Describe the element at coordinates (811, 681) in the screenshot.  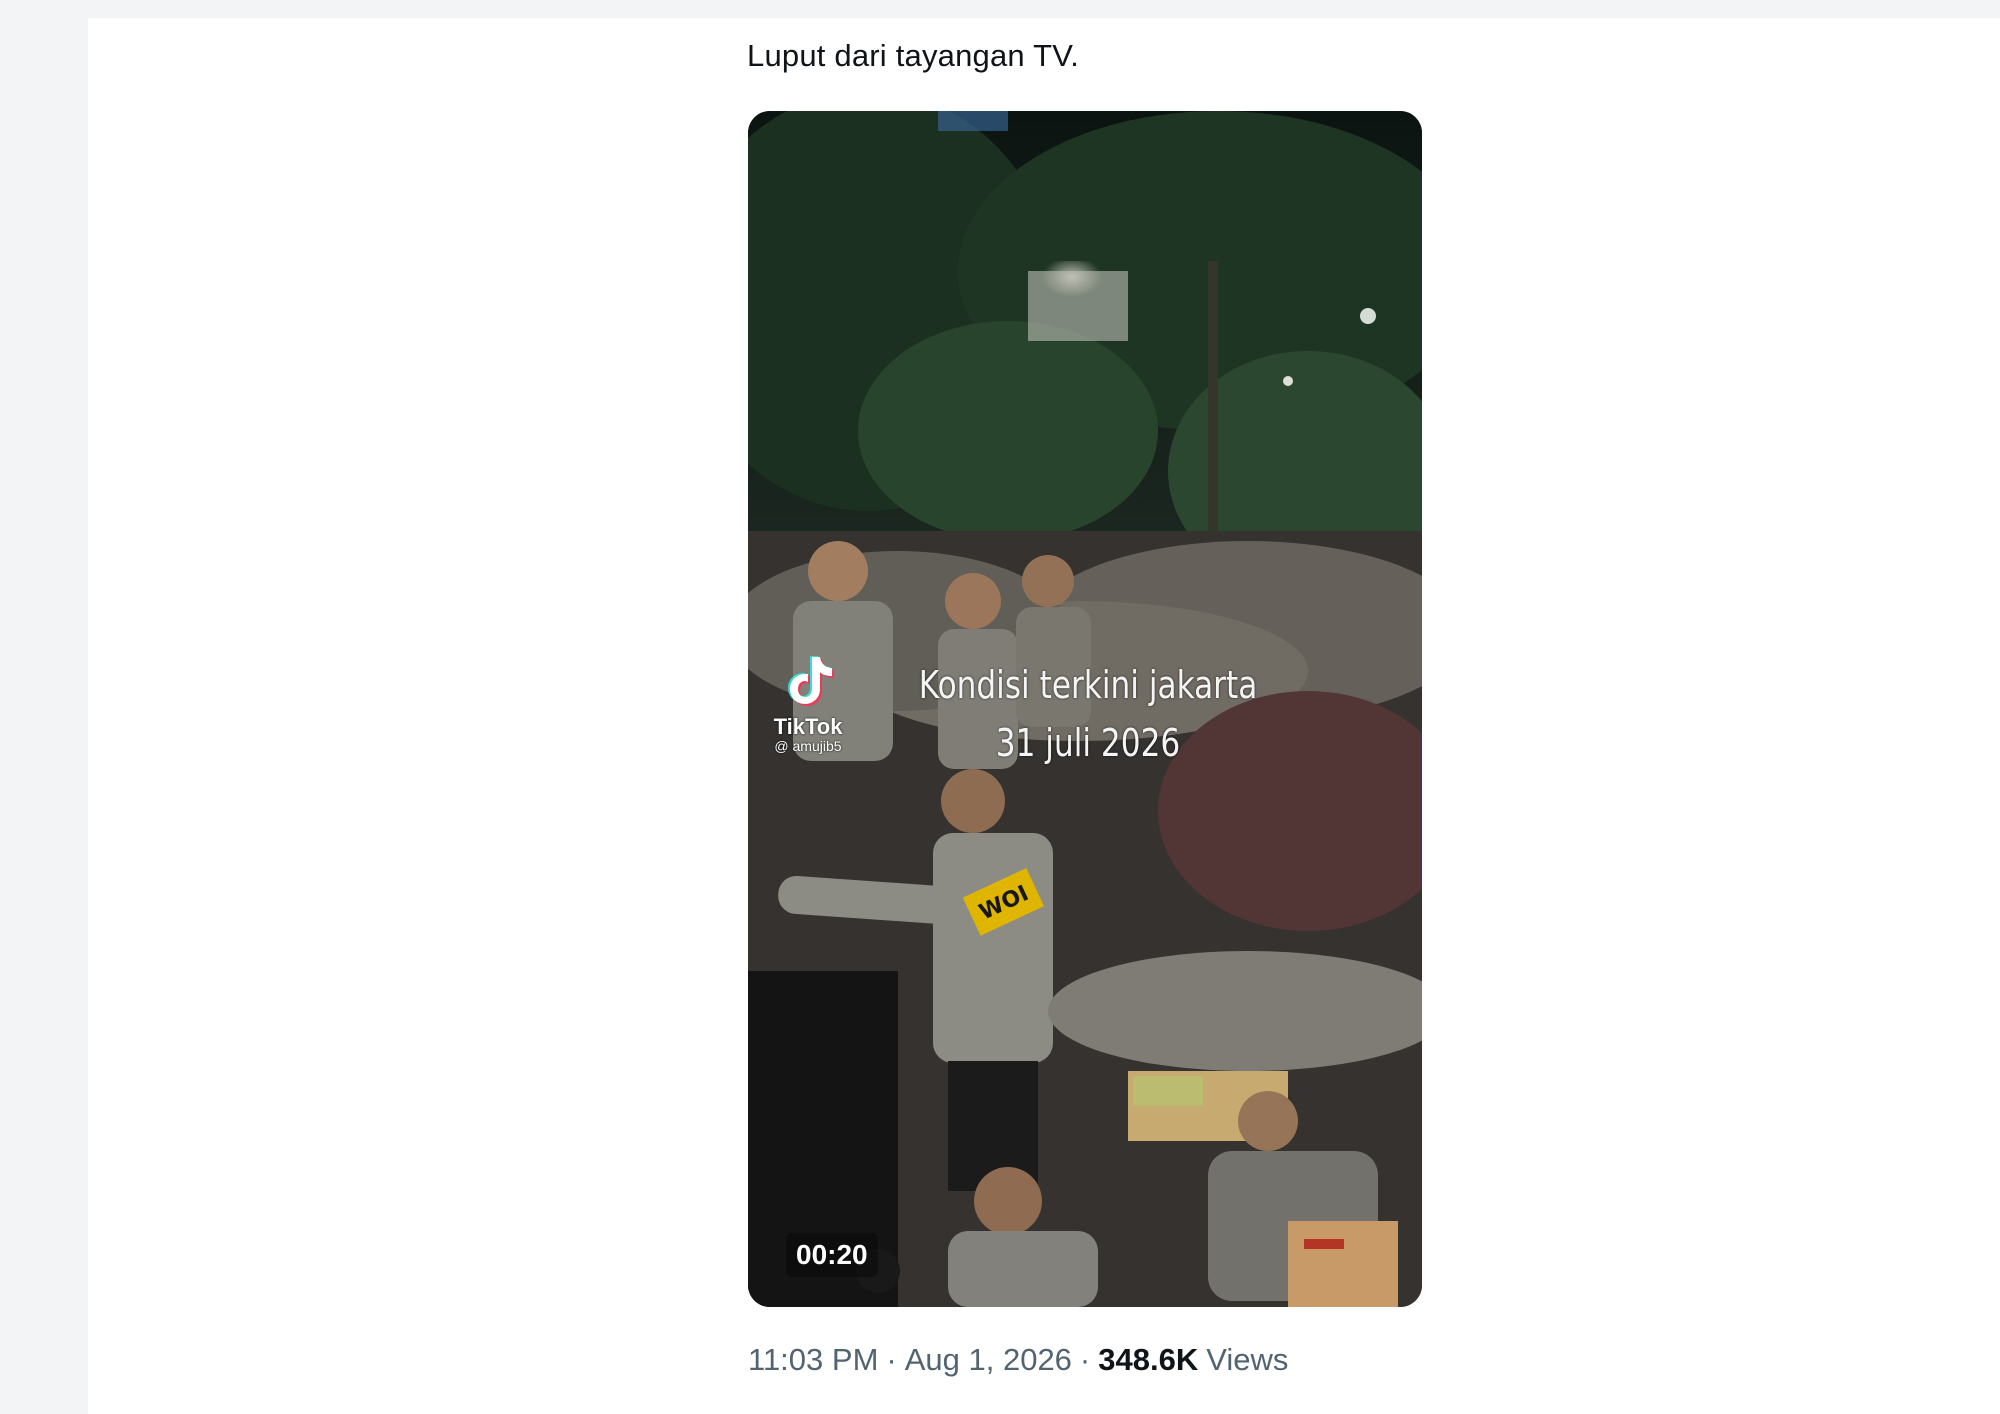
I see `tiktok-logo-icon` at that location.